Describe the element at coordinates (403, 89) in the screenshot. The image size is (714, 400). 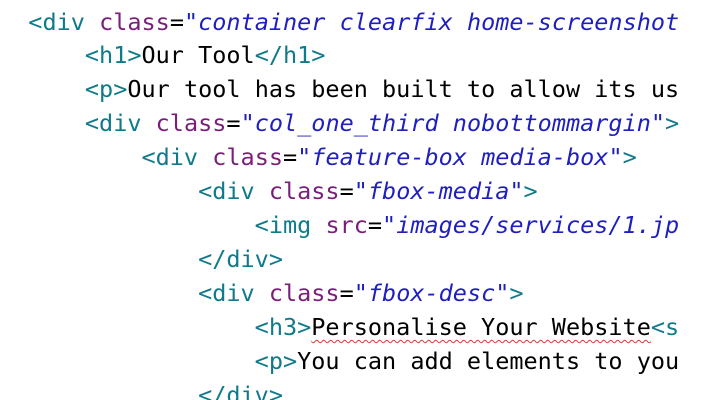
I see `element-text: Our tool has been built to allow its us` at that location.